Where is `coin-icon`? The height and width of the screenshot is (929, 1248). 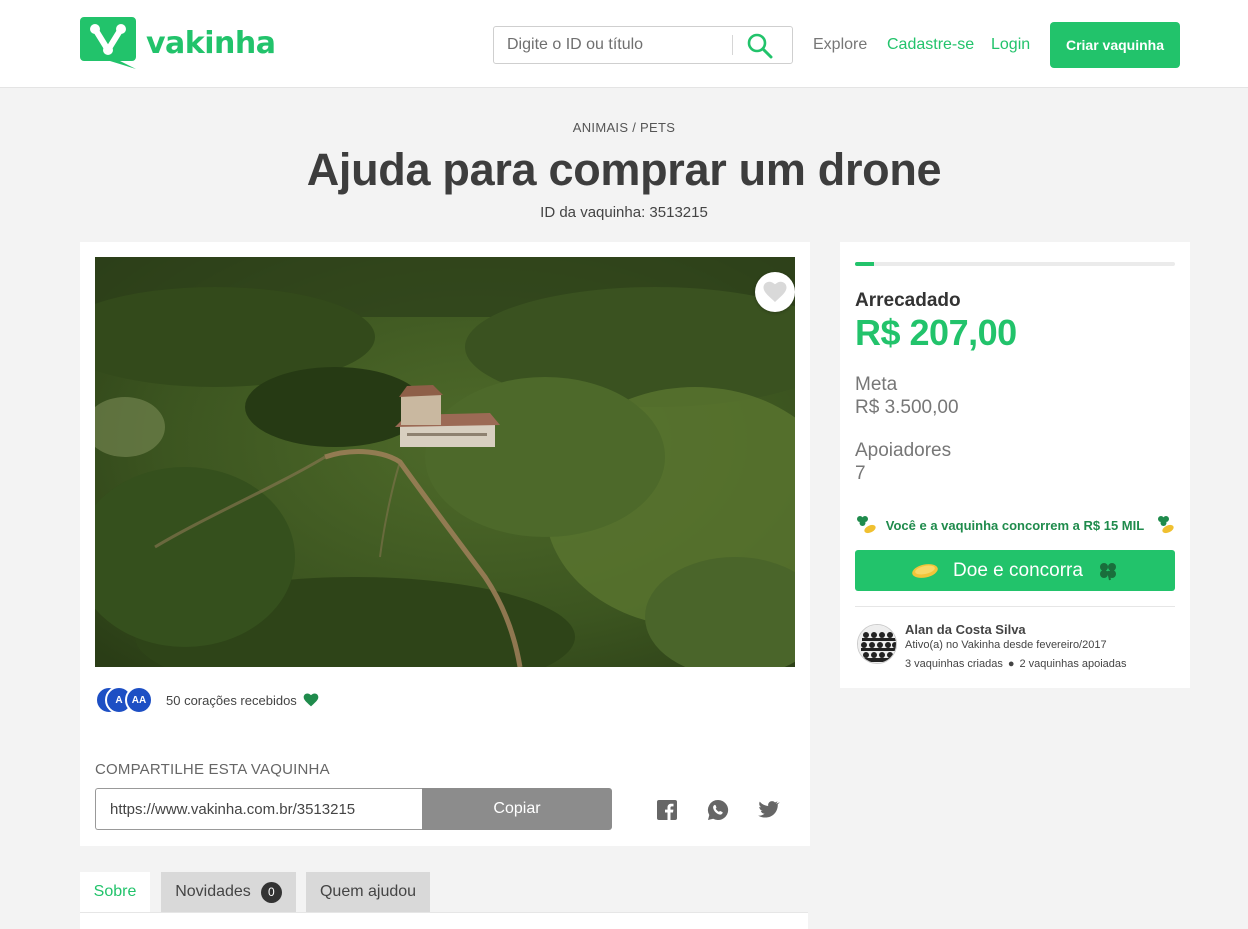 coin-icon is located at coordinates (925, 570).